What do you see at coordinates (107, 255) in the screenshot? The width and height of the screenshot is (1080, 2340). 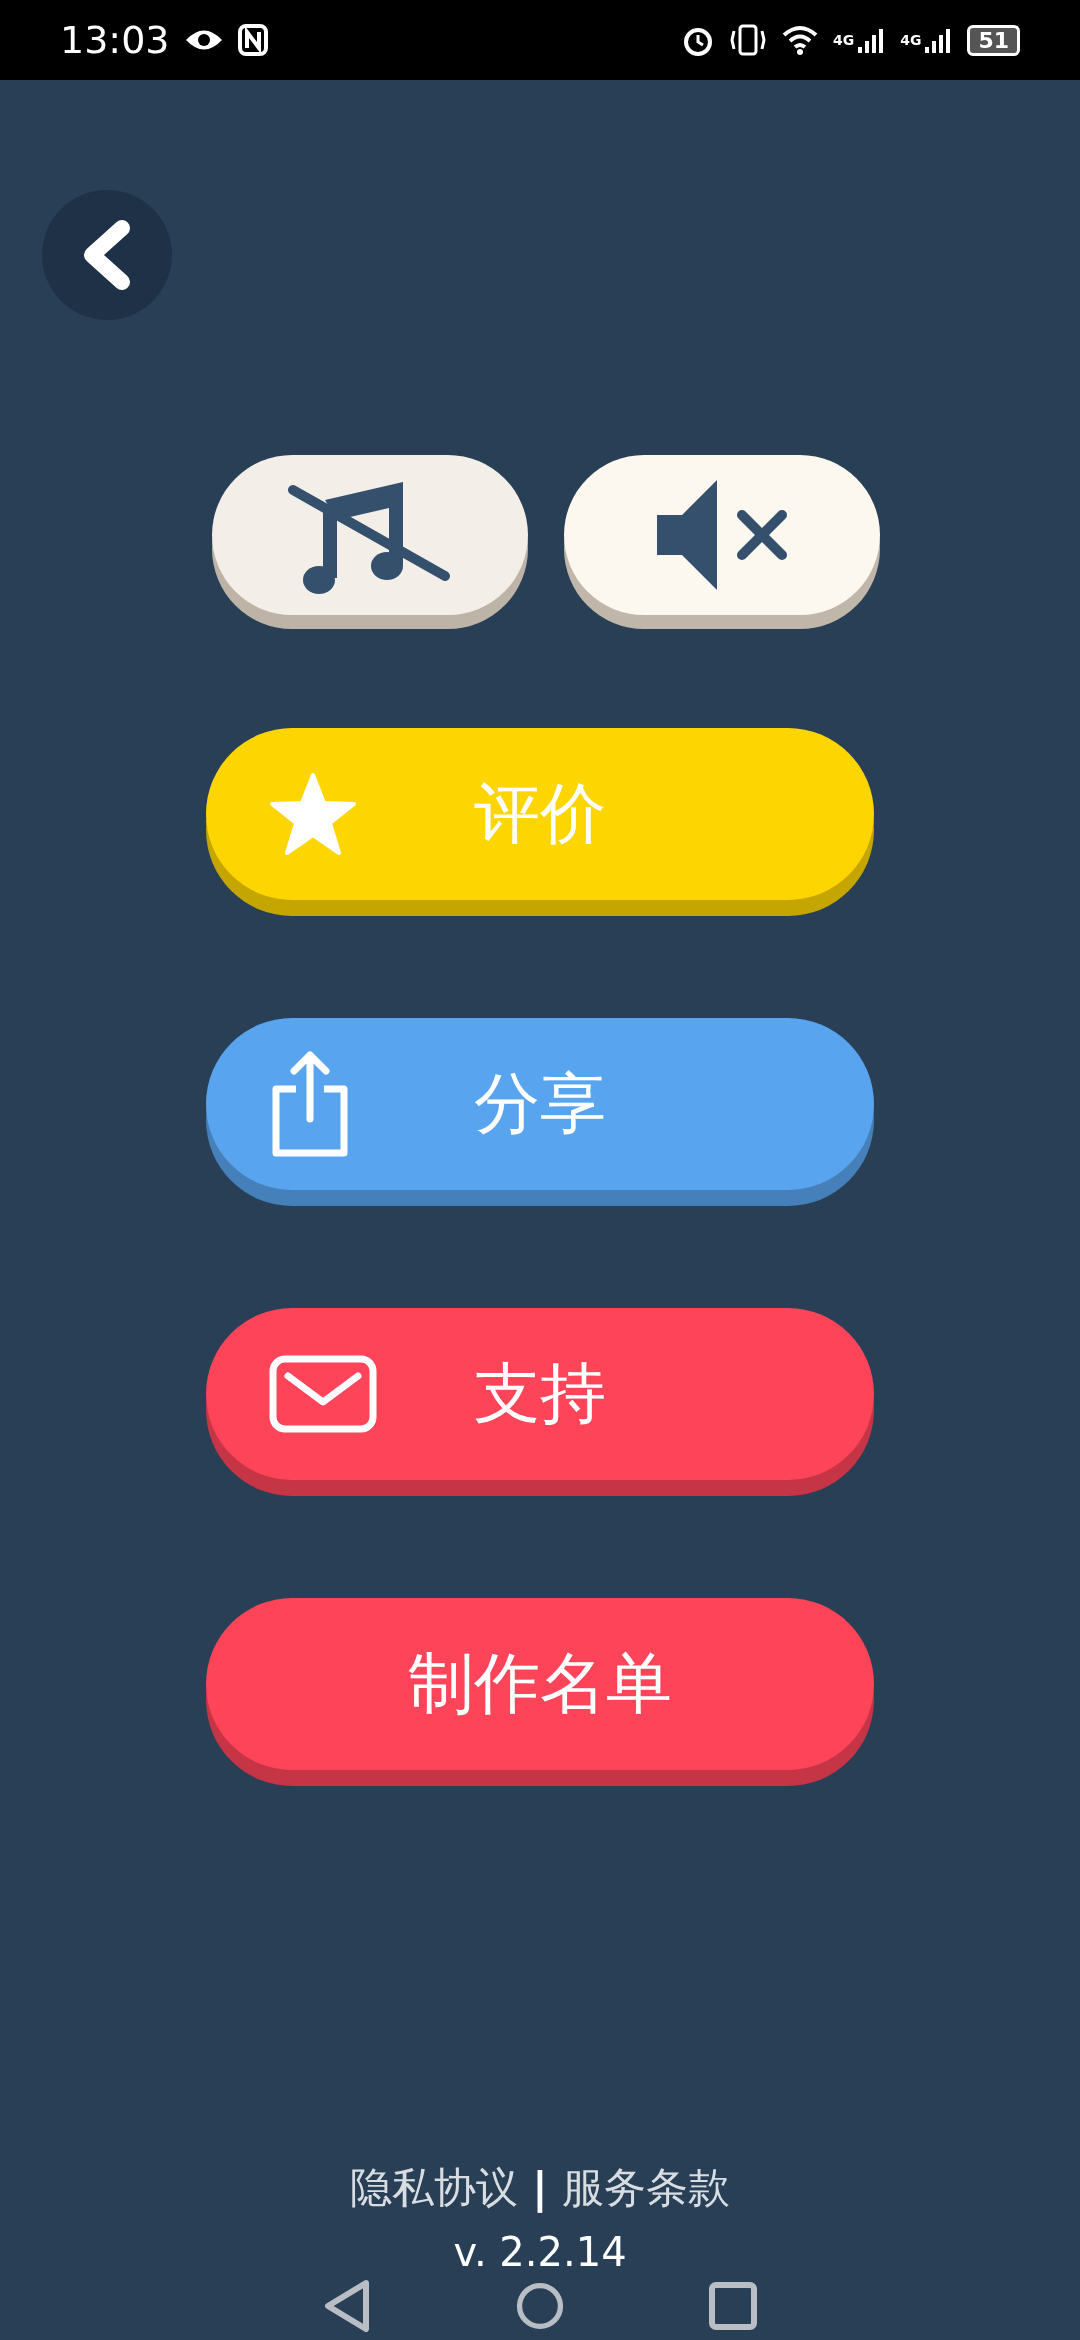 I see `chevron-left-icon` at bounding box center [107, 255].